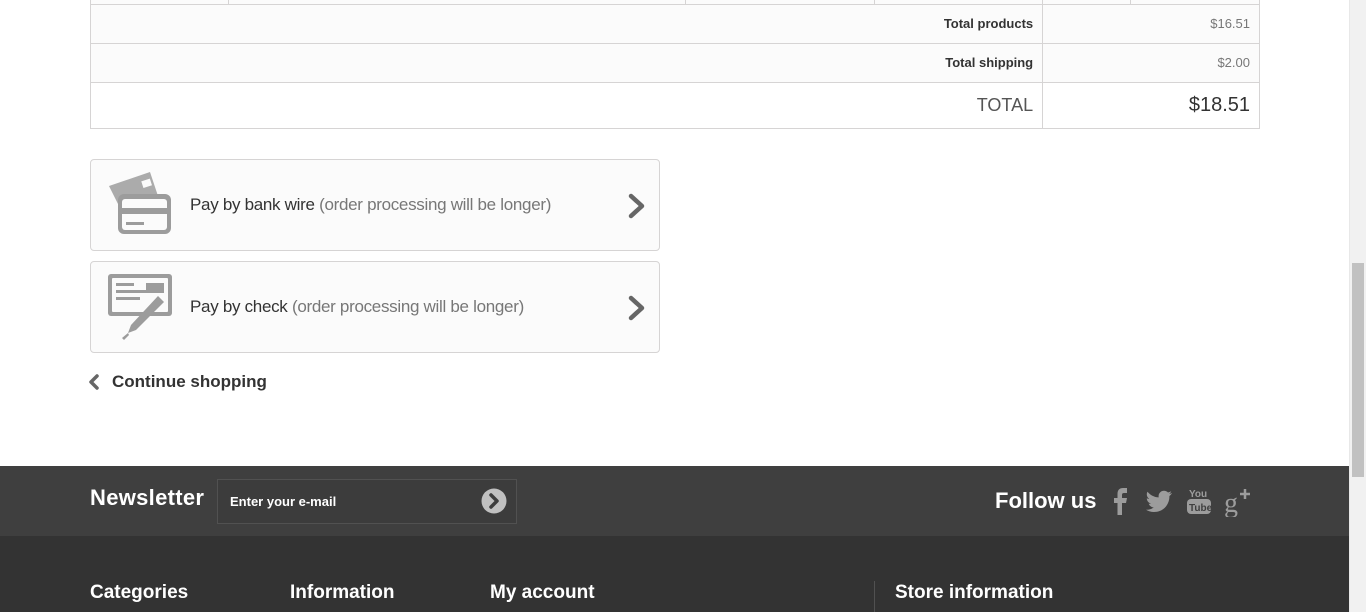 The height and width of the screenshot is (612, 1366). I want to click on newsletter-email-input, so click(367, 501).